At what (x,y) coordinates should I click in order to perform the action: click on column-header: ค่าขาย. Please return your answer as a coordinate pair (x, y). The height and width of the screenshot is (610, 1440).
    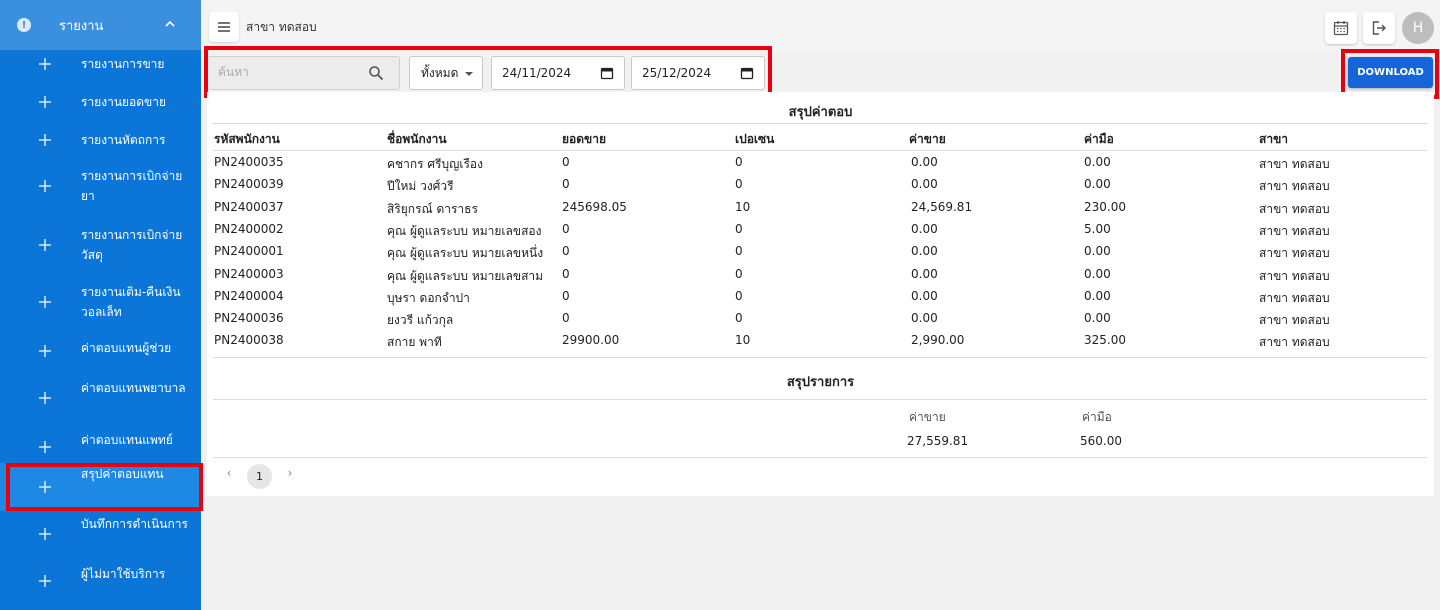
    Looking at the image, I should click on (927, 139).